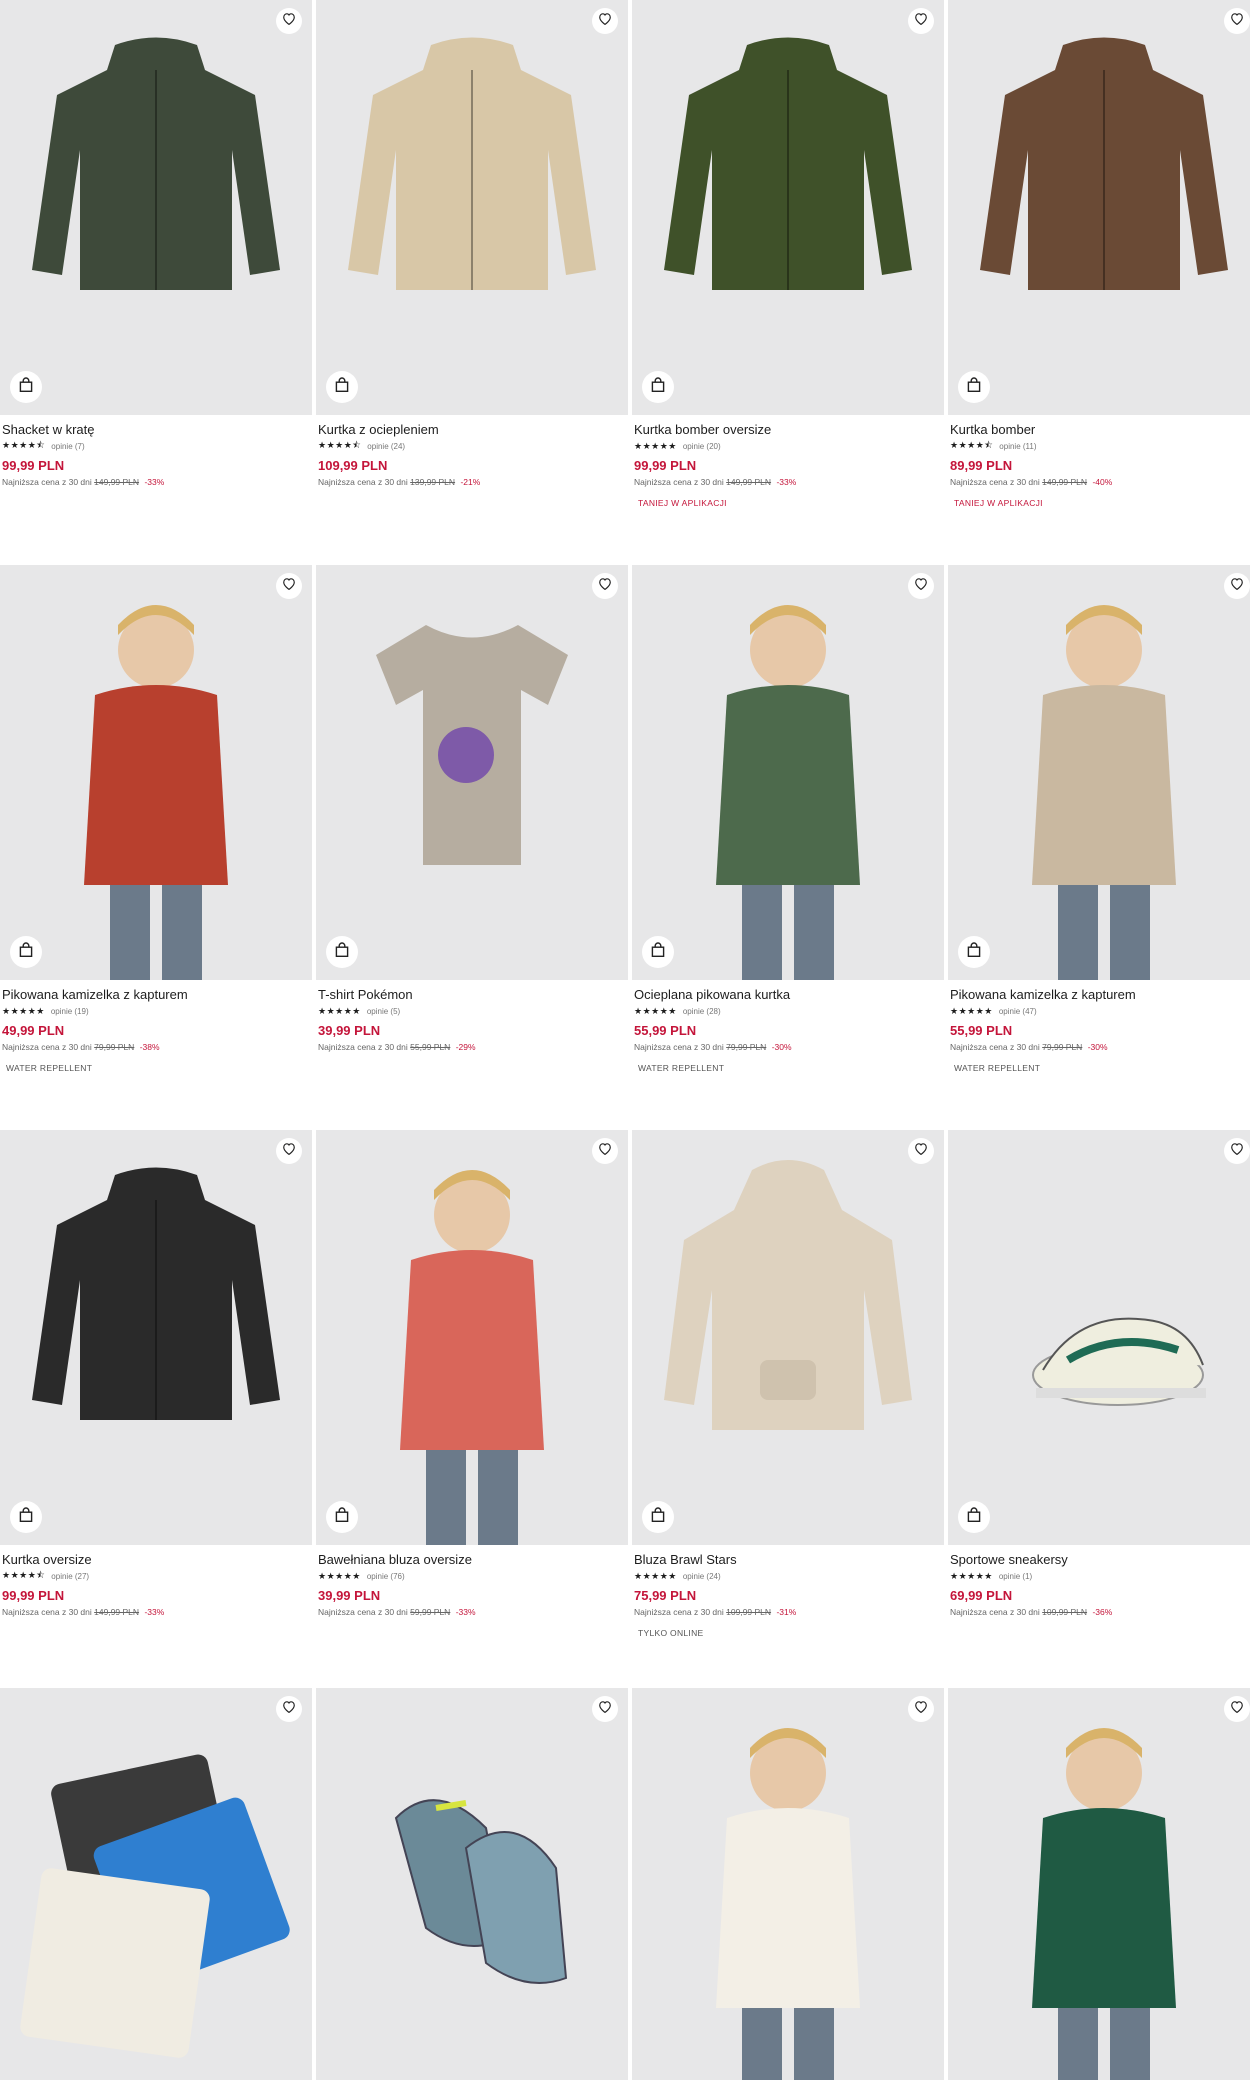 This screenshot has height=2080, width=1250. I want to click on product-rating: ★★★★⯪ opinie (11), so click(1100, 446).